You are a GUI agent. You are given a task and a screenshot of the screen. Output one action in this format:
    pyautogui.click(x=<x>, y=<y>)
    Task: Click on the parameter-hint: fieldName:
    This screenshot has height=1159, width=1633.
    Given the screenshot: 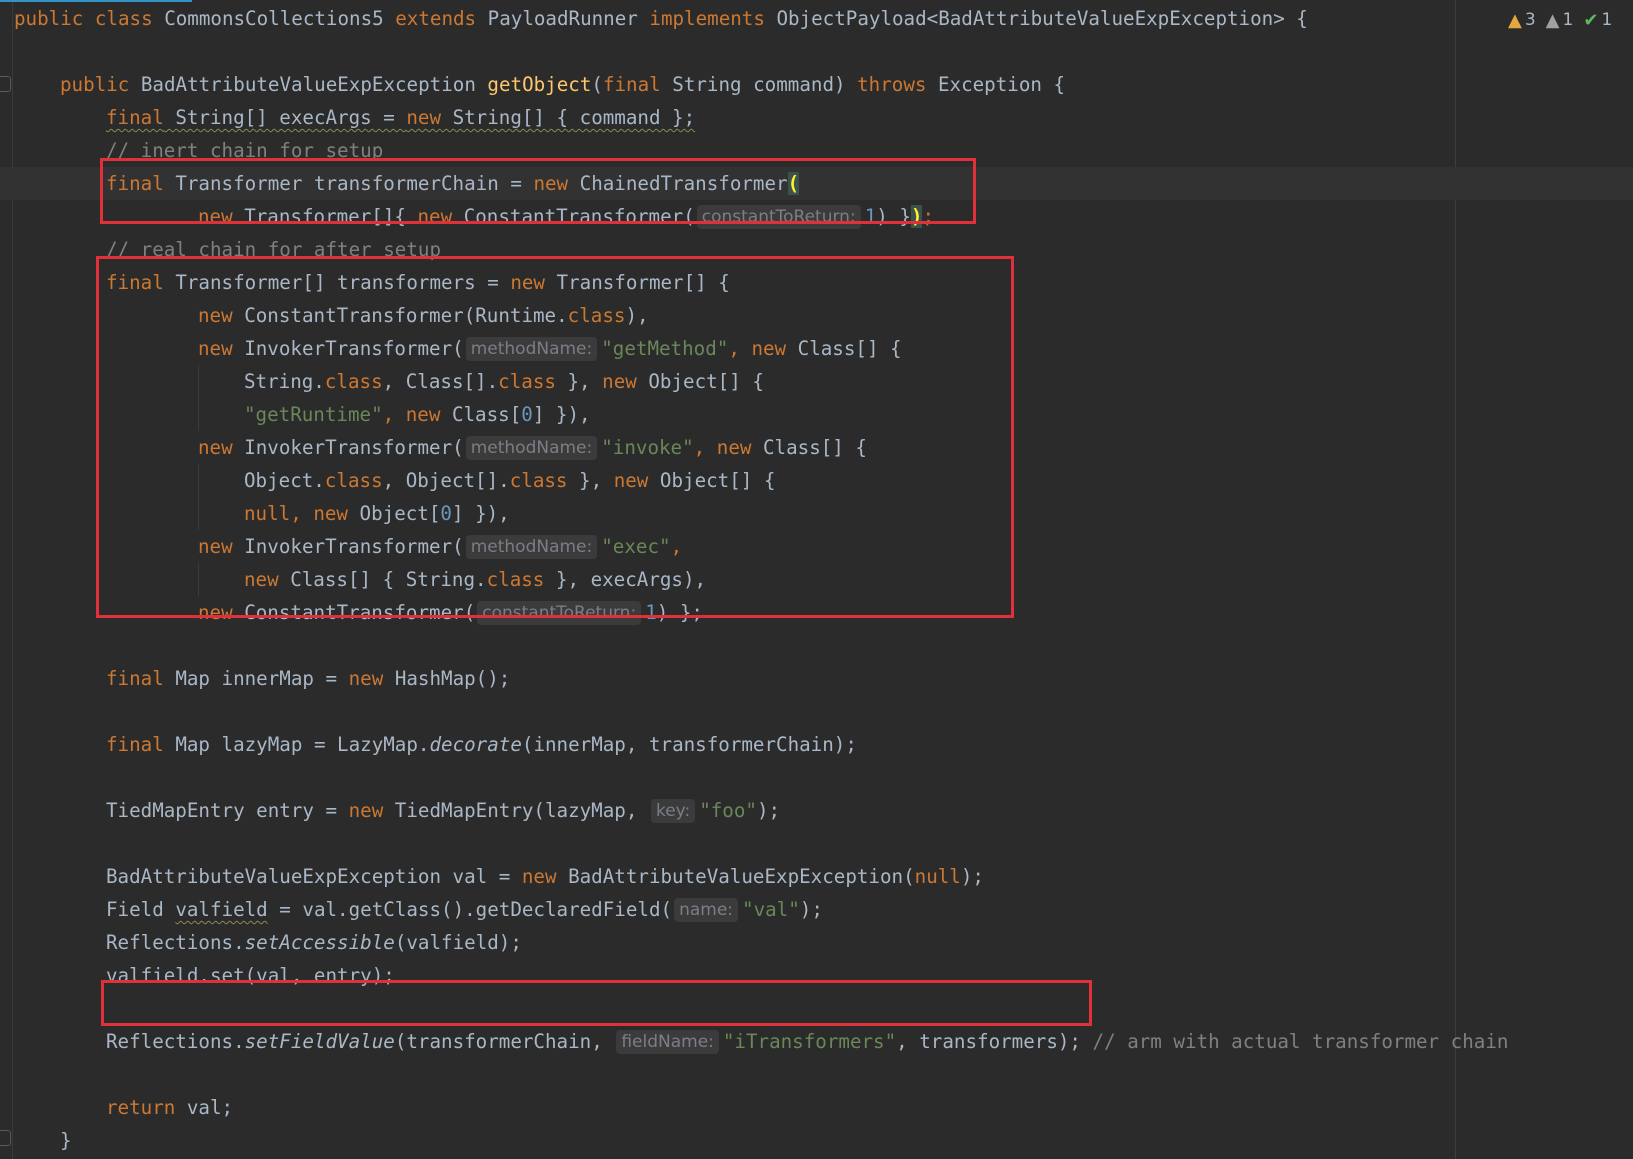 What is the action you would take?
    pyautogui.click(x=667, y=1042)
    